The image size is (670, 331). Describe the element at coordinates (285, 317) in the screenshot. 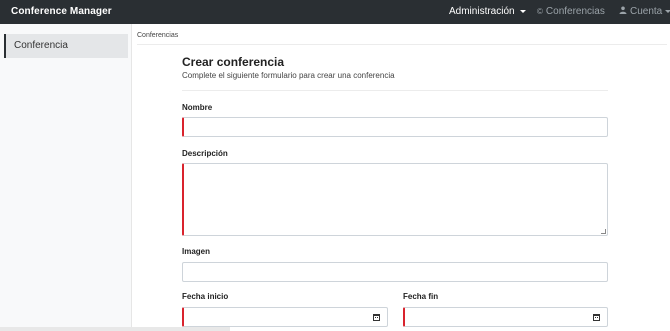

I see `start-date-field` at that location.